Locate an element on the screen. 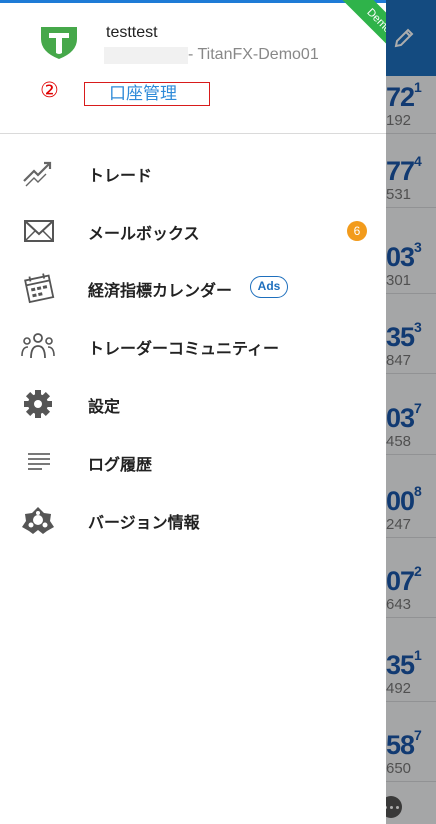  account-server: - TitanFX-Demo01 is located at coordinates (253, 54).